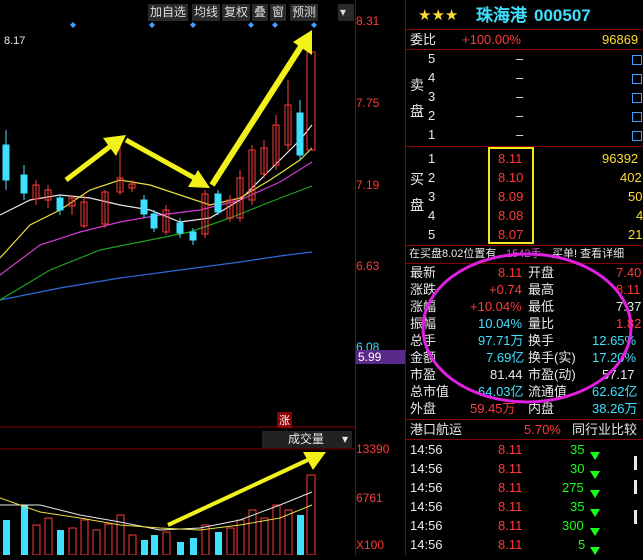 The height and width of the screenshot is (560, 643). I want to click on buy-row: 3 8.09 50, so click(524, 196).